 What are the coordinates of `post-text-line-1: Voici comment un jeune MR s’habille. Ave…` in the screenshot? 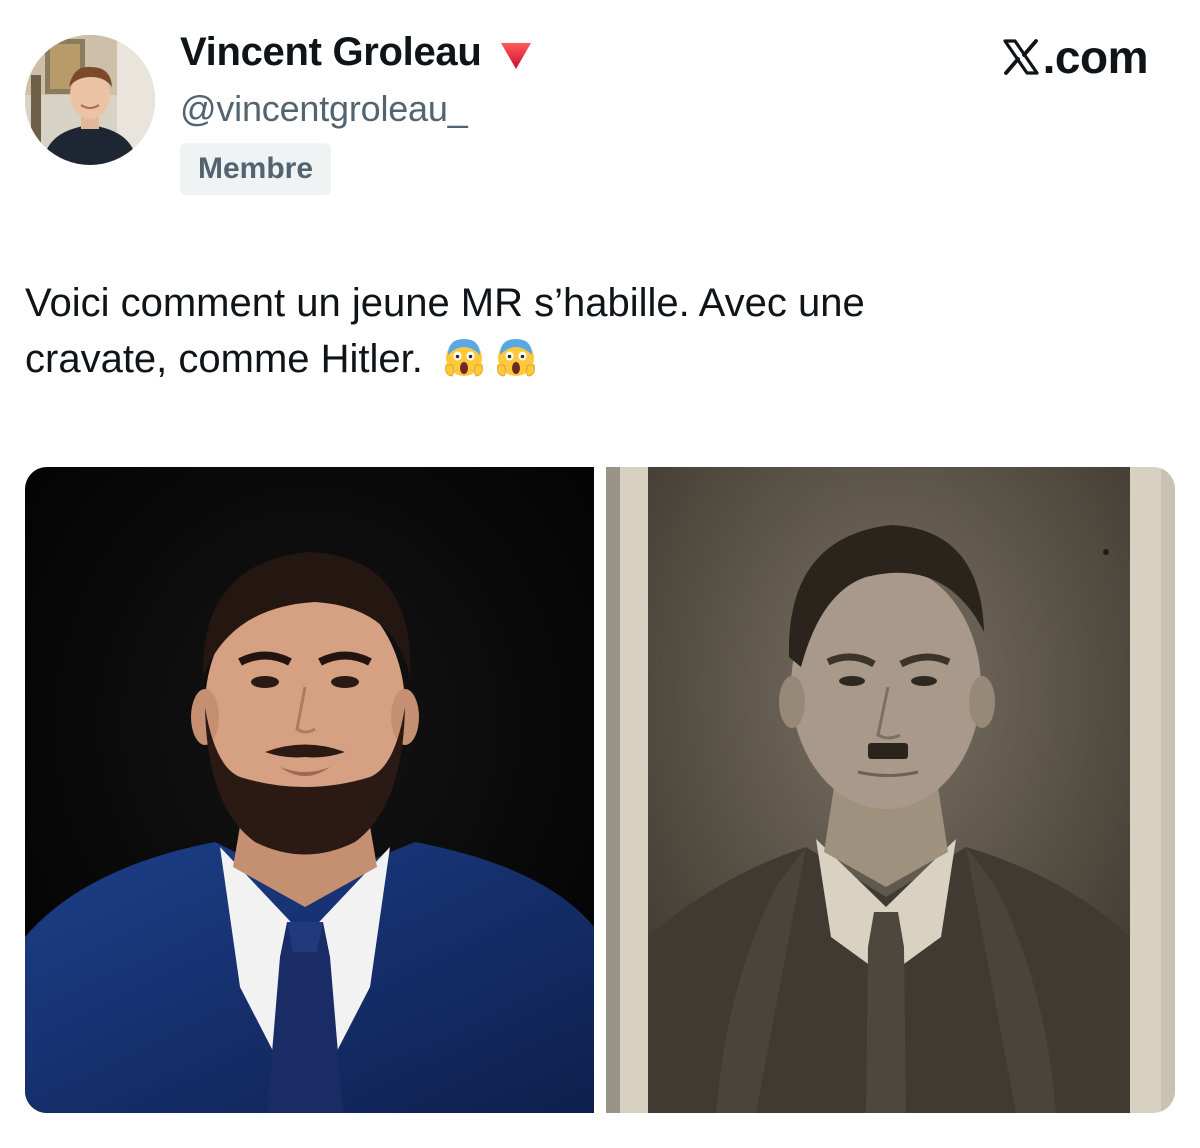 It's located at (445, 303).